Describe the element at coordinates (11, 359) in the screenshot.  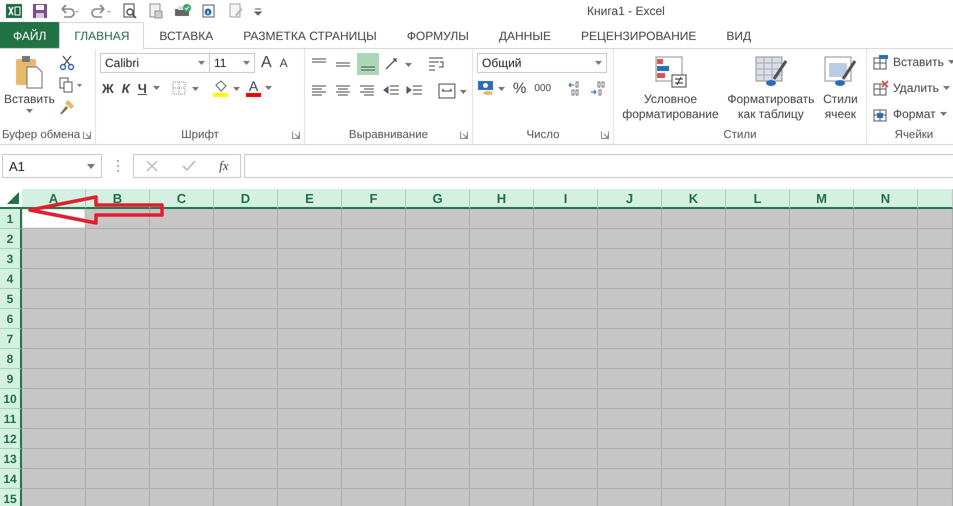
I see `row-header: 8` at that location.